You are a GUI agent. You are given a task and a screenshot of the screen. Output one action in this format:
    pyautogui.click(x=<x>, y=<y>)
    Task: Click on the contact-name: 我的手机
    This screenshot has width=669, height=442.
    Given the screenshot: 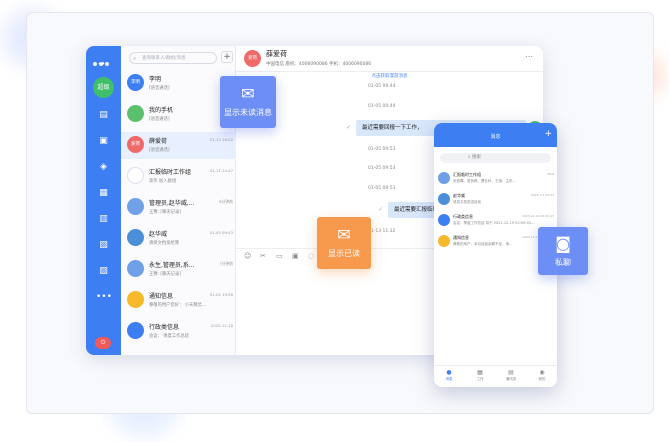 What is the action you would take?
    pyautogui.click(x=161, y=110)
    